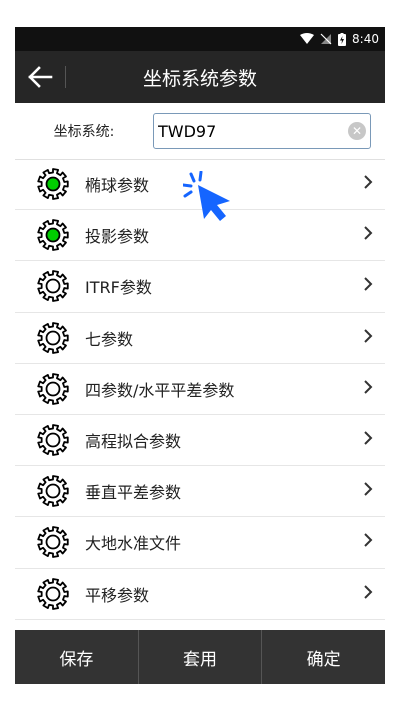  Describe the element at coordinates (65, 77) in the screenshot. I see `title-divider` at that location.